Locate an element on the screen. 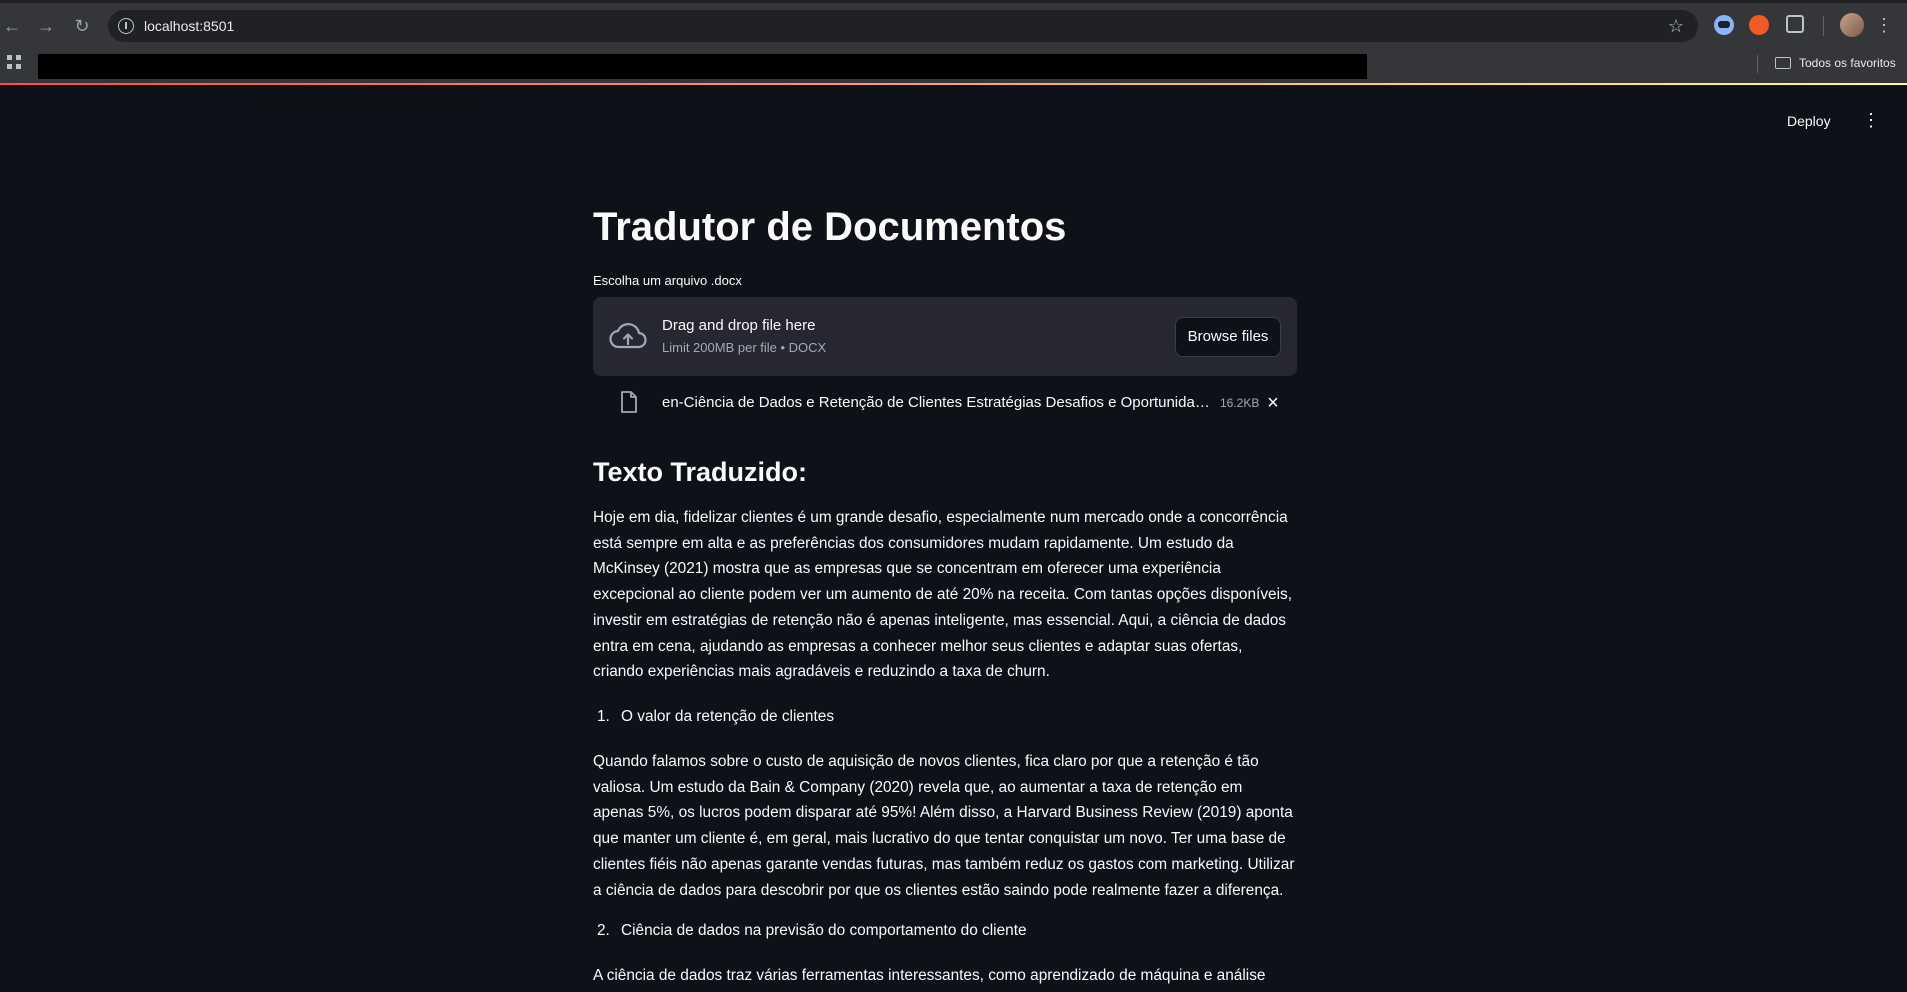 The width and height of the screenshot is (1907, 992). back-icon: ← is located at coordinates (12, 26).